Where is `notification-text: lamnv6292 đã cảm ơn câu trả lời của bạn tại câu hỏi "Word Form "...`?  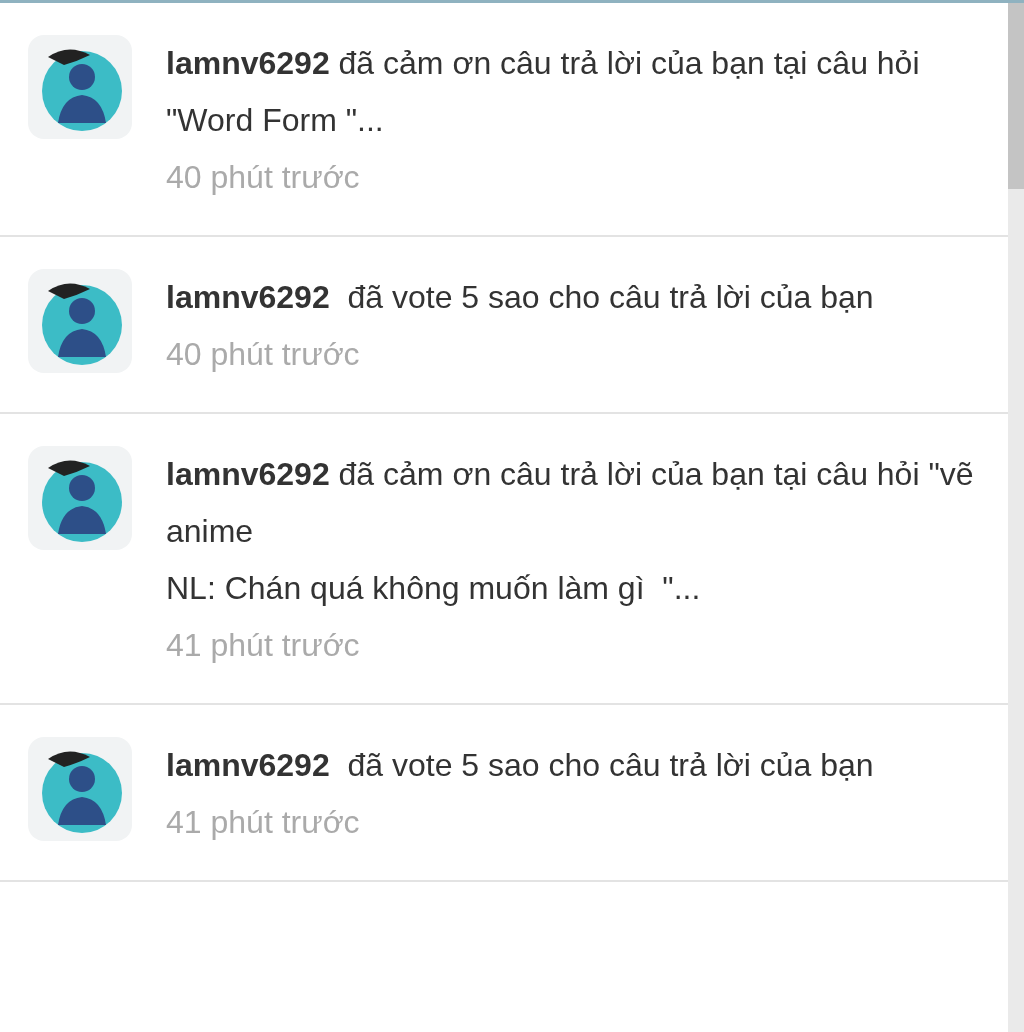
notification-text: lamnv6292 đã cảm ơn câu trả lời của bạn tại câu hỏi "Word Form "... is located at coordinates (543, 92).